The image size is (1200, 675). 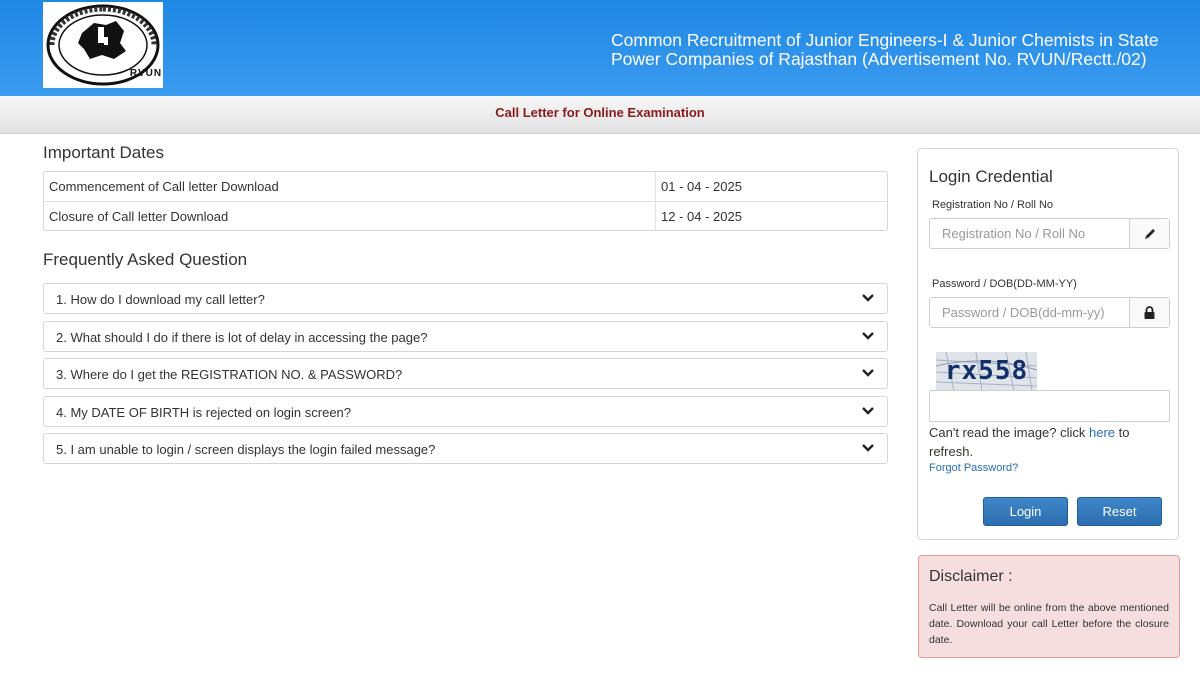 What do you see at coordinates (1029, 233) in the screenshot?
I see `registration-input` at bounding box center [1029, 233].